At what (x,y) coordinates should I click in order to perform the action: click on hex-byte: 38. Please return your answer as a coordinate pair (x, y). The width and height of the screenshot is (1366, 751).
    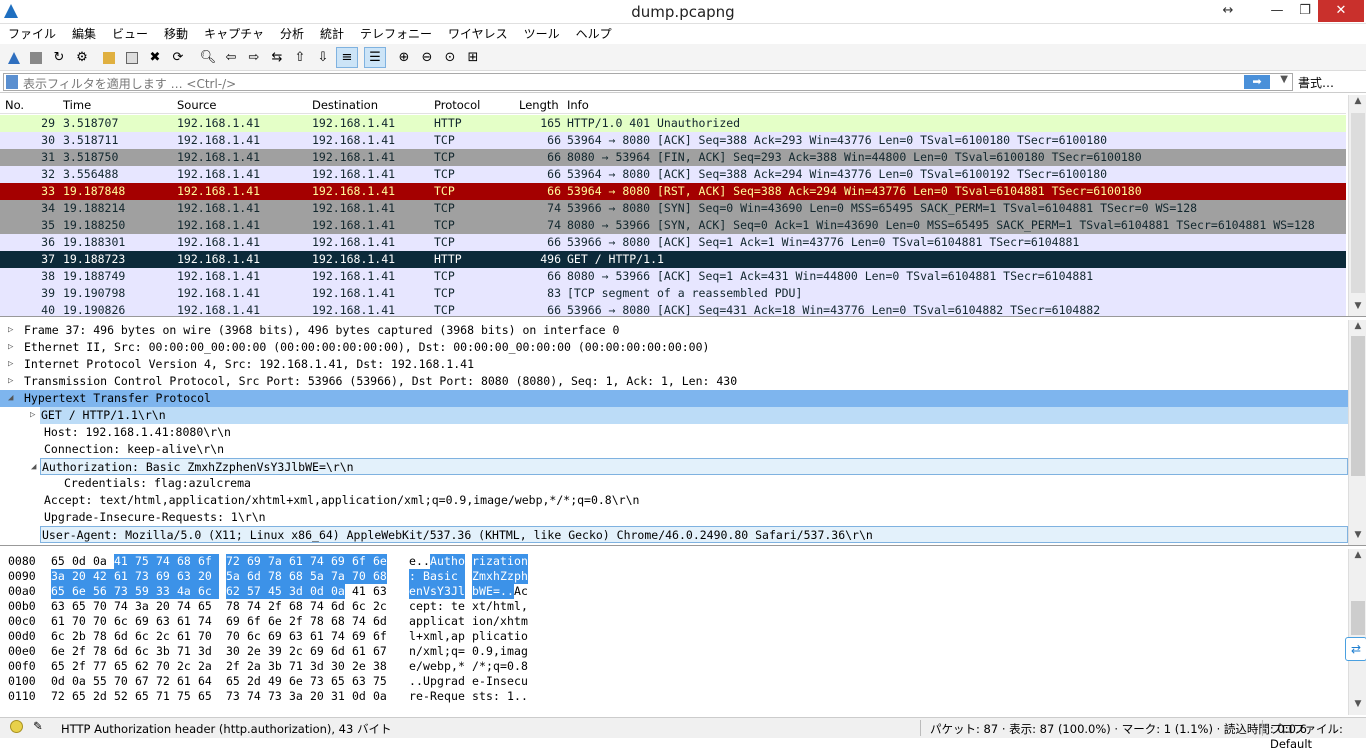
    Looking at the image, I should click on (380, 666).